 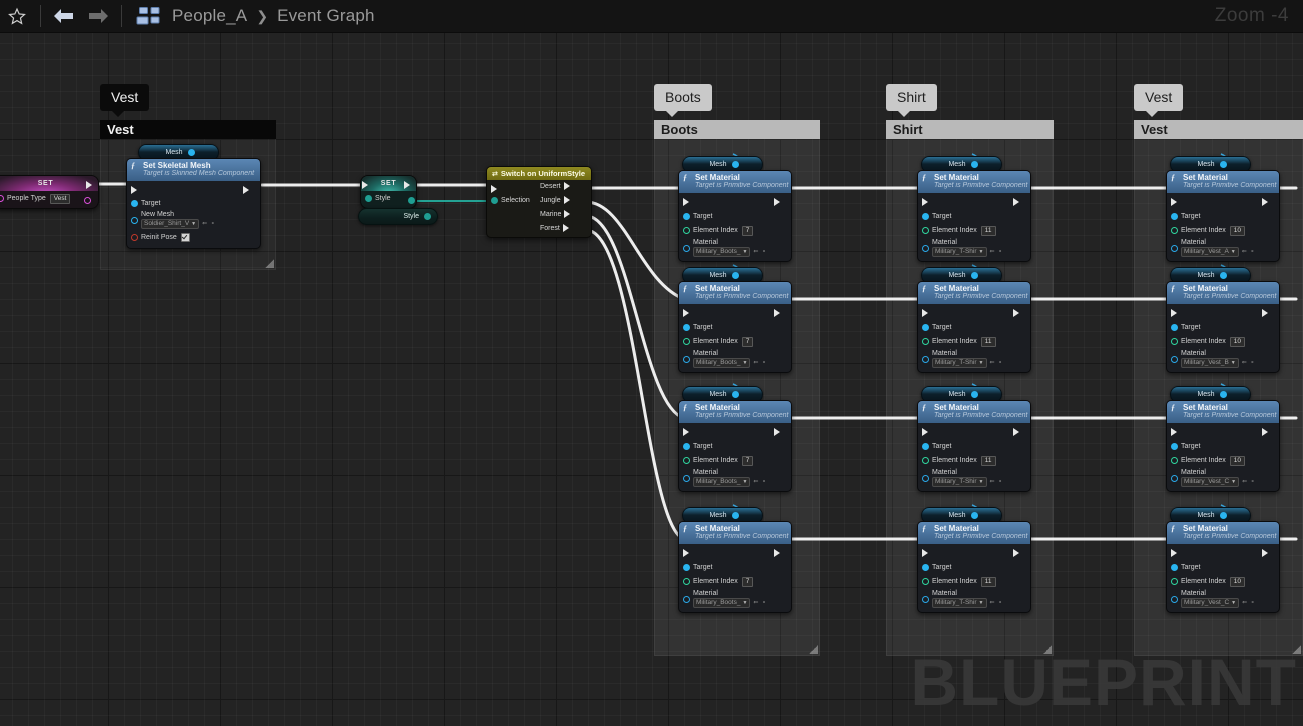 What do you see at coordinates (193, 237) in the screenshot?
I see `reinit-pose-row: Reinit Pose` at bounding box center [193, 237].